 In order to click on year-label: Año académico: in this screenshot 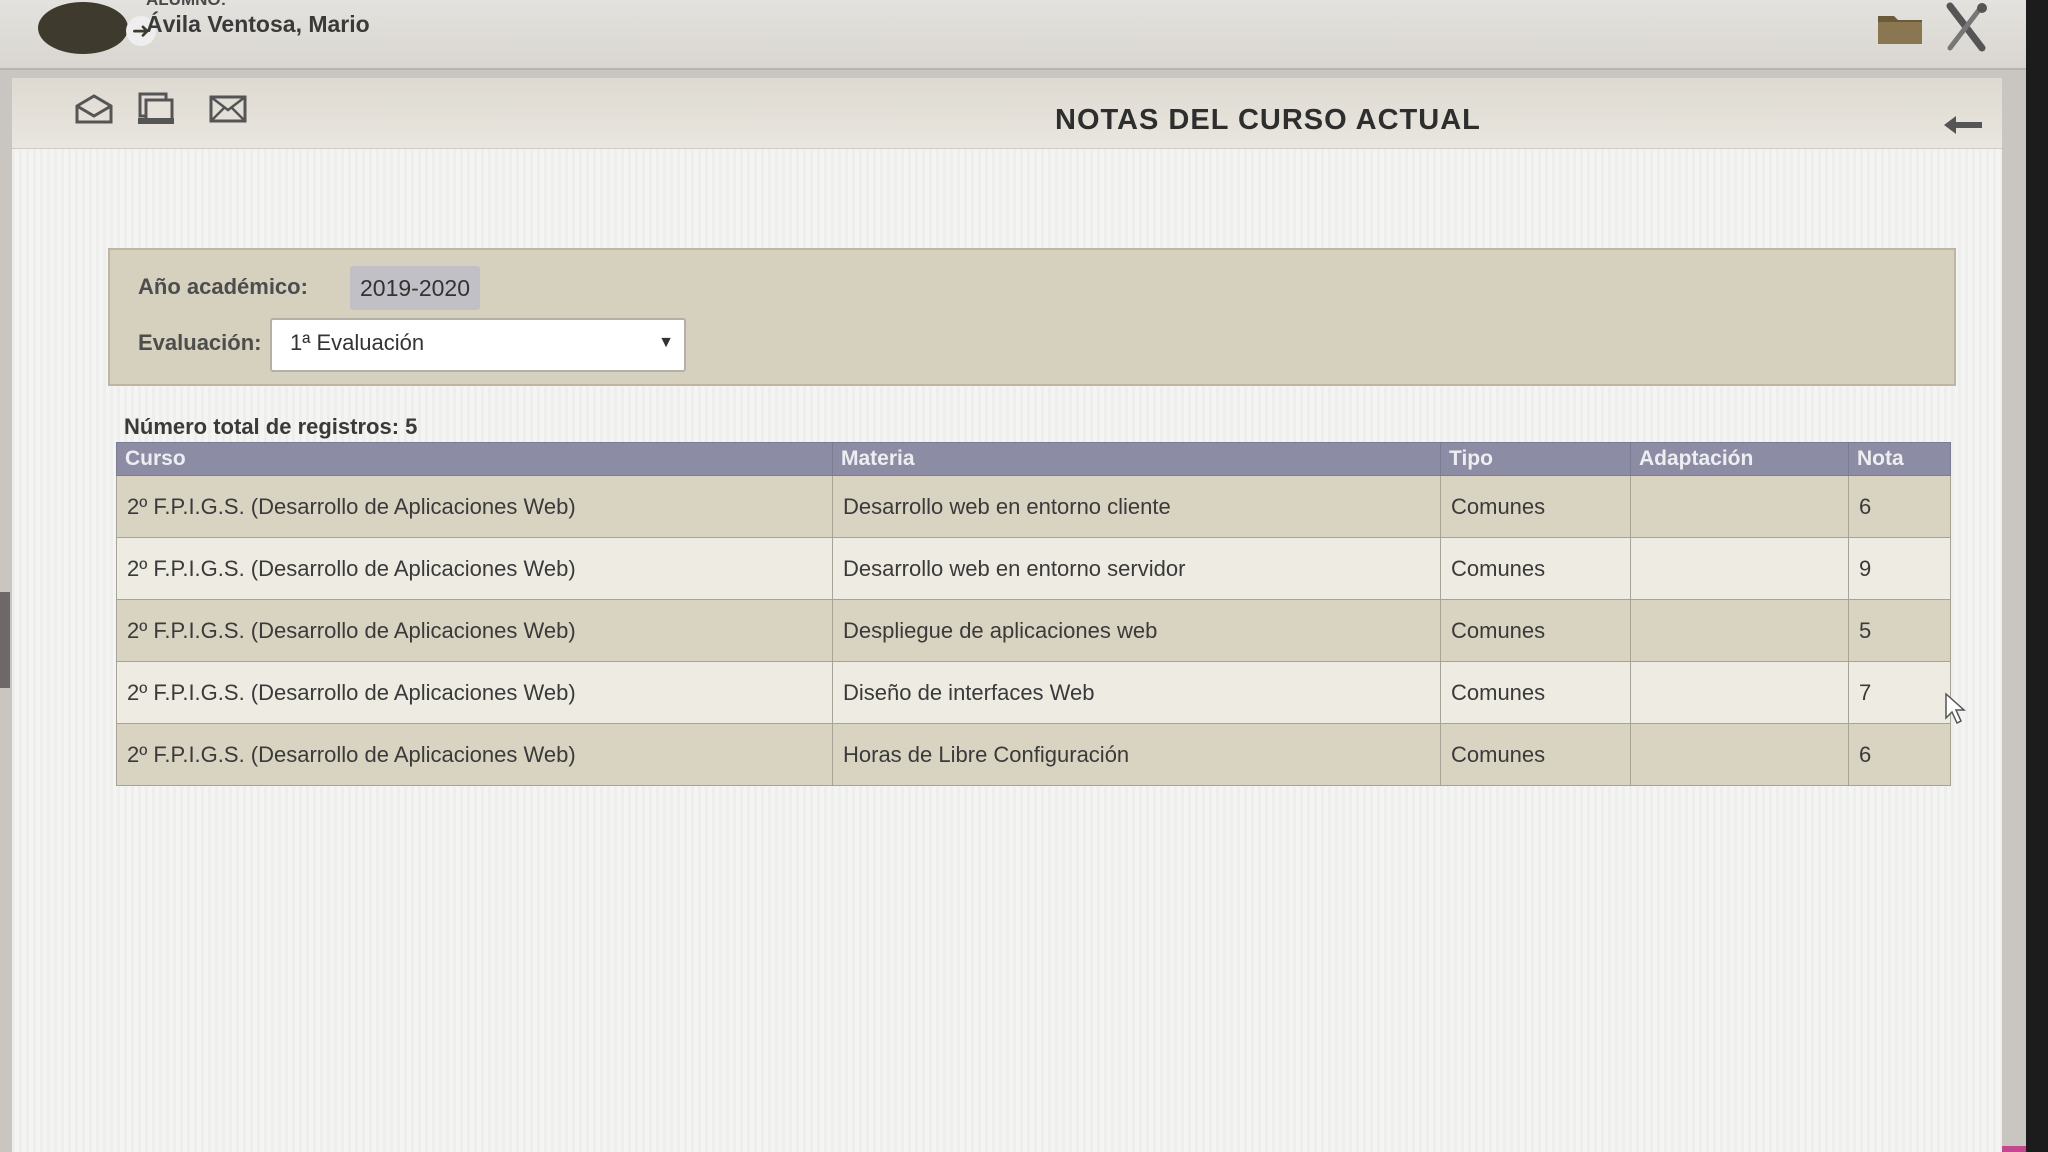, I will do `click(223, 286)`.